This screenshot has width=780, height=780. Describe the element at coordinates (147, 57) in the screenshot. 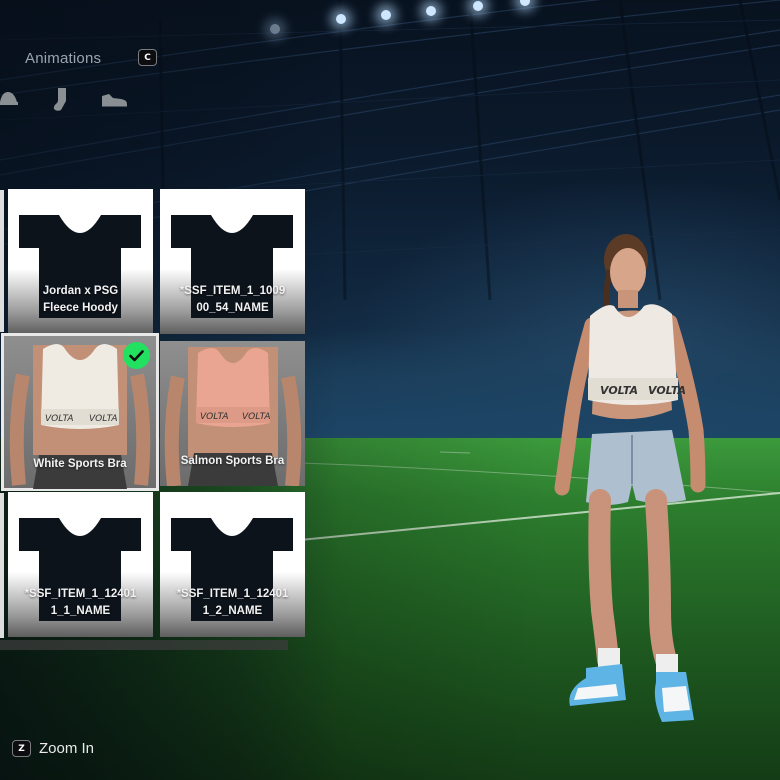

I see `animations-key-hint: C` at that location.